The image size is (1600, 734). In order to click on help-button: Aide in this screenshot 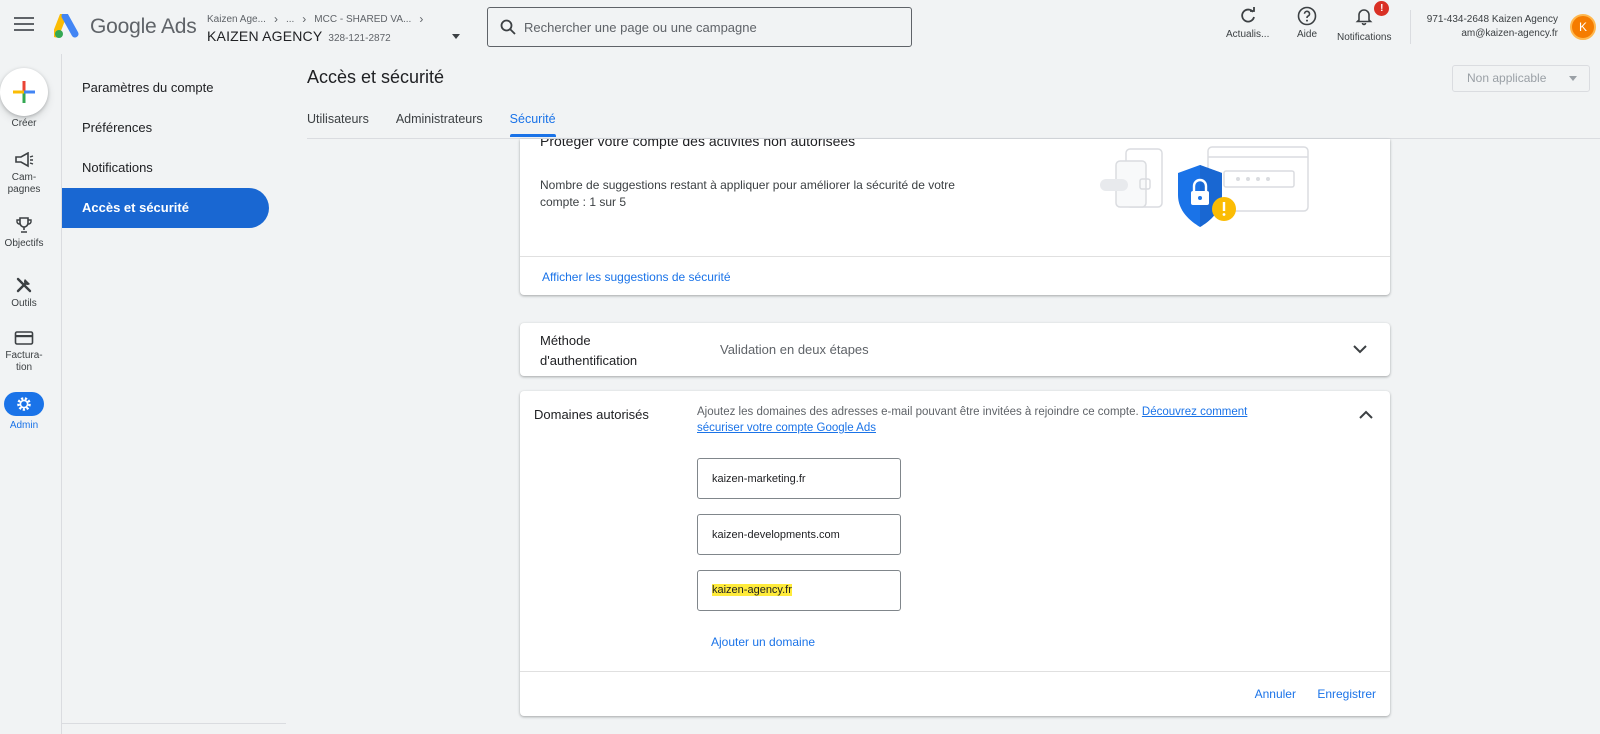, I will do `click(1307, 23)`.